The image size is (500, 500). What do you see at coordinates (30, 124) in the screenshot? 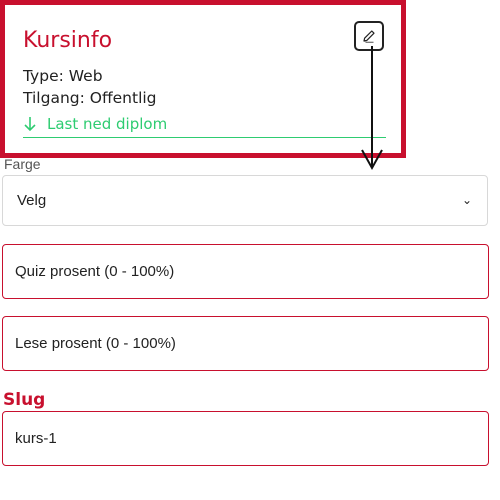
I see `arrow-down-icon` at bounding box center [30, 124].